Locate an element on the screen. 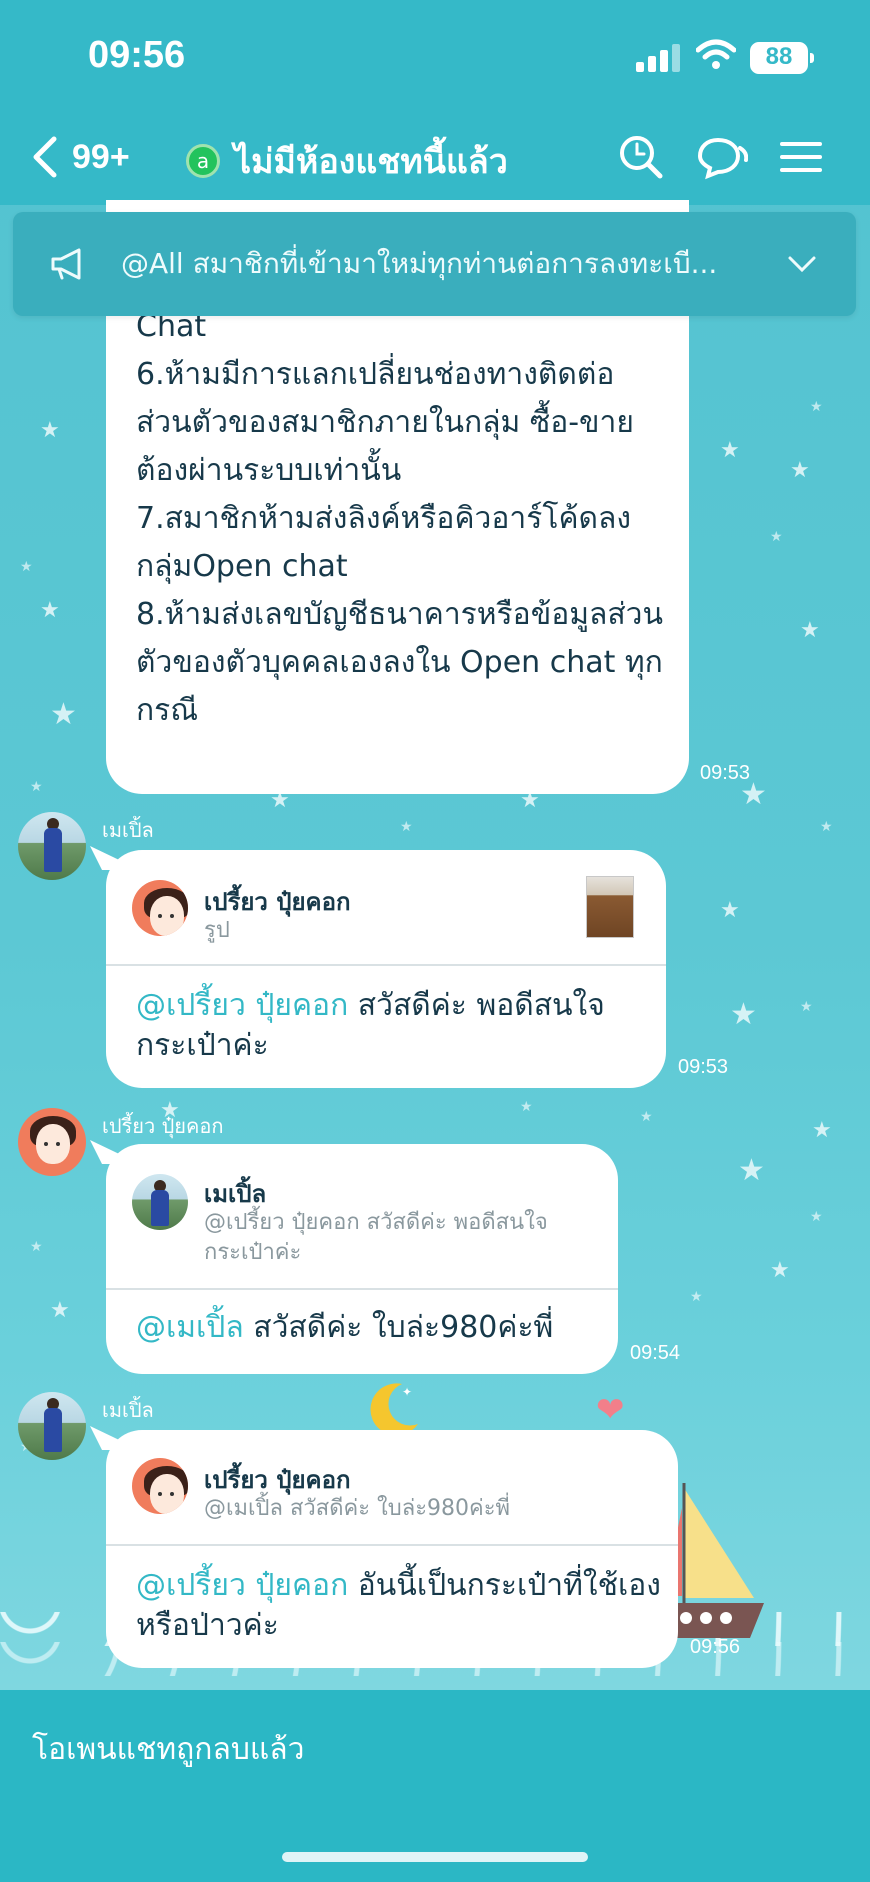 The height and width of the screenshot is (1882, 870). hearts-decoration: ❤ is located at coordinates (610, 1410).